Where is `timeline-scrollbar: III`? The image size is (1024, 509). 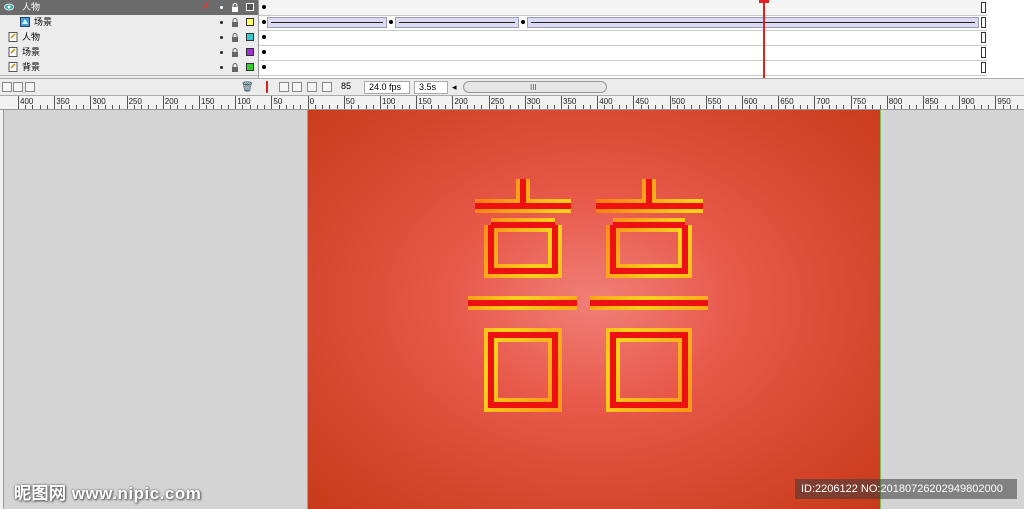 timeline-scrollbar: III is located at coordinates (535, 87).